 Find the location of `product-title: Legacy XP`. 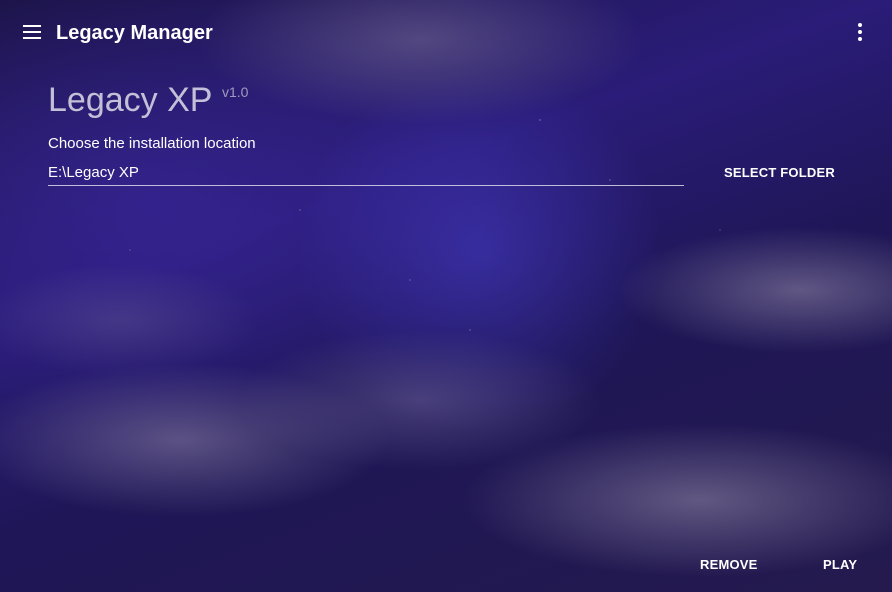

product-title: Legacy XP is located at coordinates (130, 100).